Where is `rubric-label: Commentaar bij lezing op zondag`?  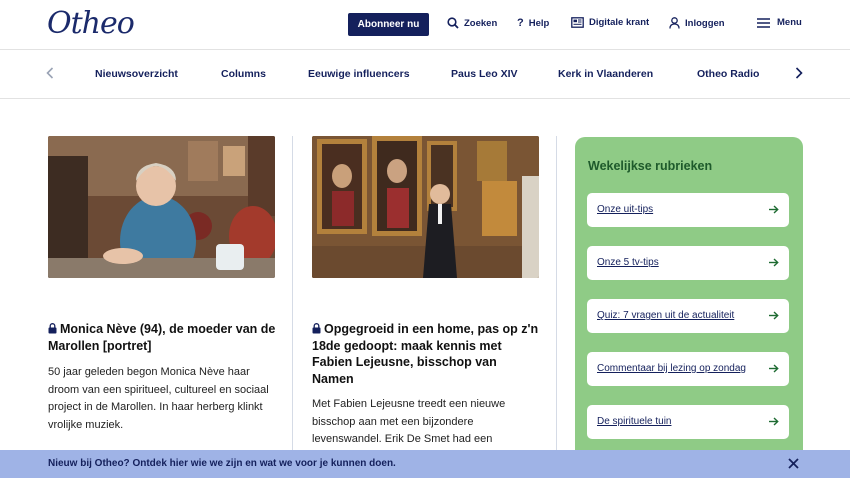
rubric-label: Commentaar bij lezing op zondag is located at coordinates (671, 368).